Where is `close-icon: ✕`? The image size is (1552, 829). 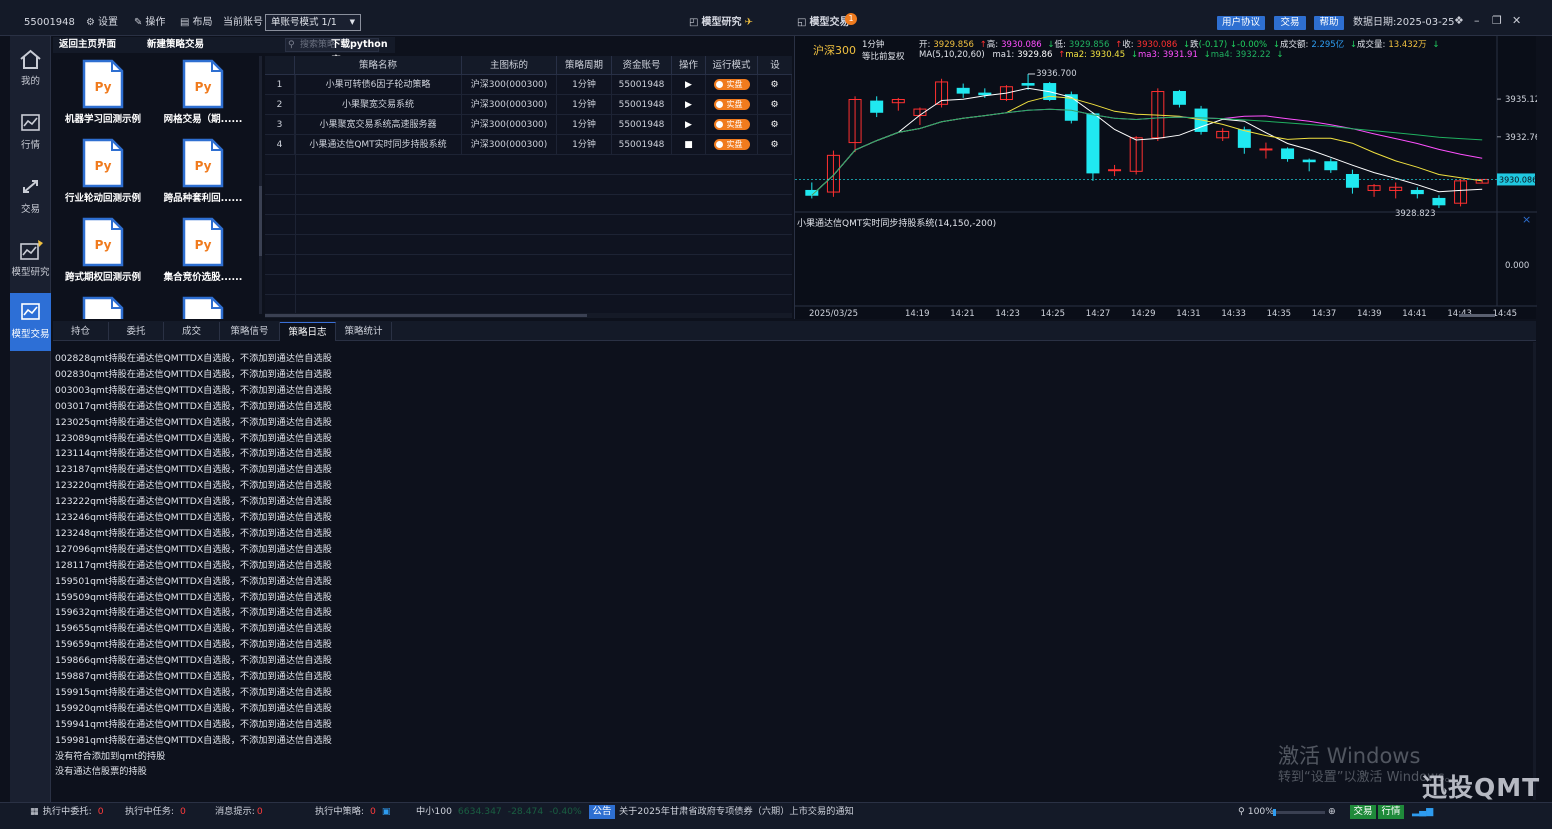 close-icon: ✕ is located at coordinates (1516, 20).